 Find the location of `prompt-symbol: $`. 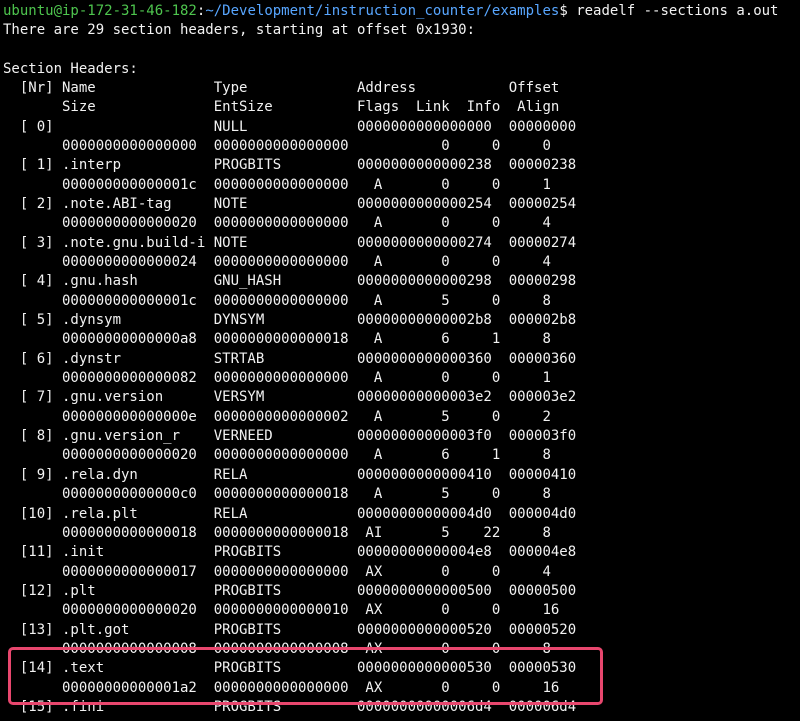

prompt-symbol: $ is located at coordinates (563, 11).